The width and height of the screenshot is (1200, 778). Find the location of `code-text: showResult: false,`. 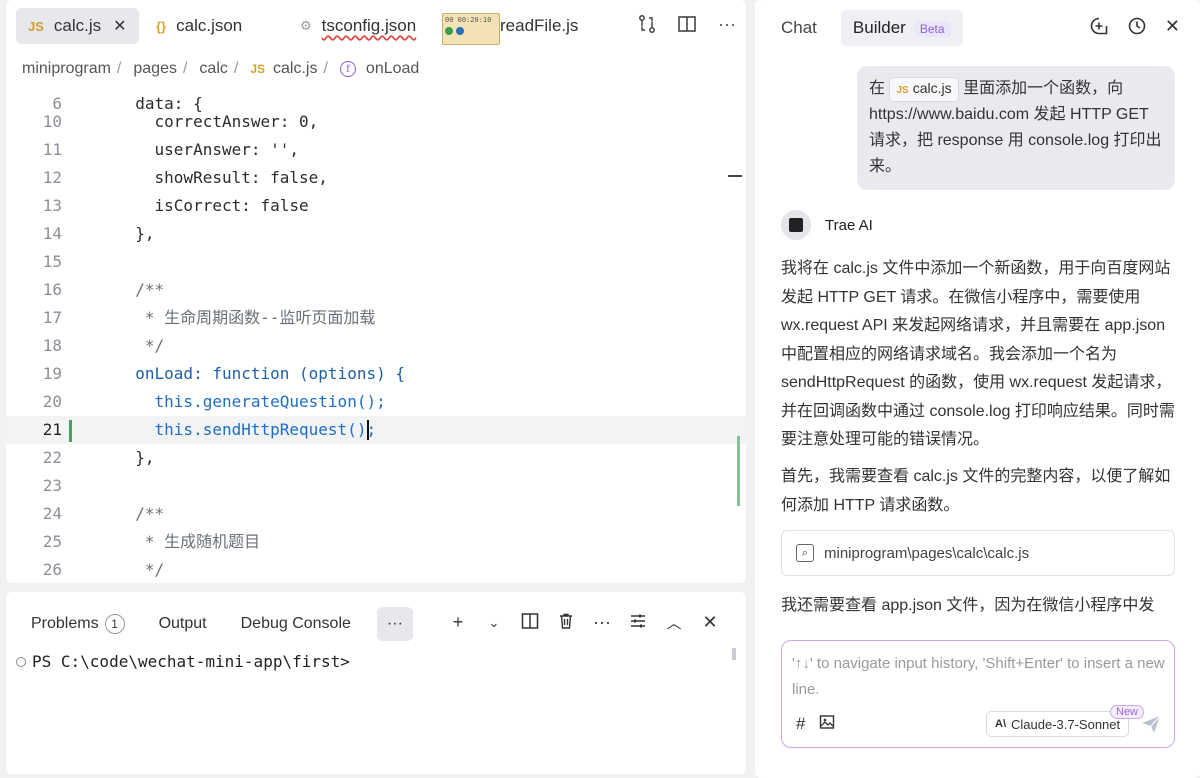

code-text: showResult: false, is located at coordinates (222, 177).